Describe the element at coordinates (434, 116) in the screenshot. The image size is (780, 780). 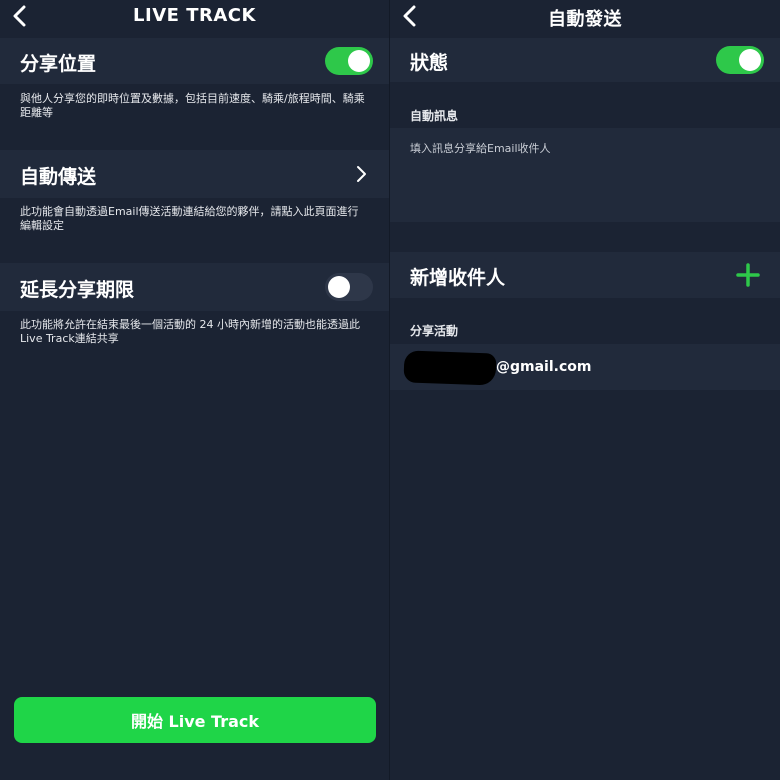
I see `auto-message-section-label: 自動訊息` at that location.